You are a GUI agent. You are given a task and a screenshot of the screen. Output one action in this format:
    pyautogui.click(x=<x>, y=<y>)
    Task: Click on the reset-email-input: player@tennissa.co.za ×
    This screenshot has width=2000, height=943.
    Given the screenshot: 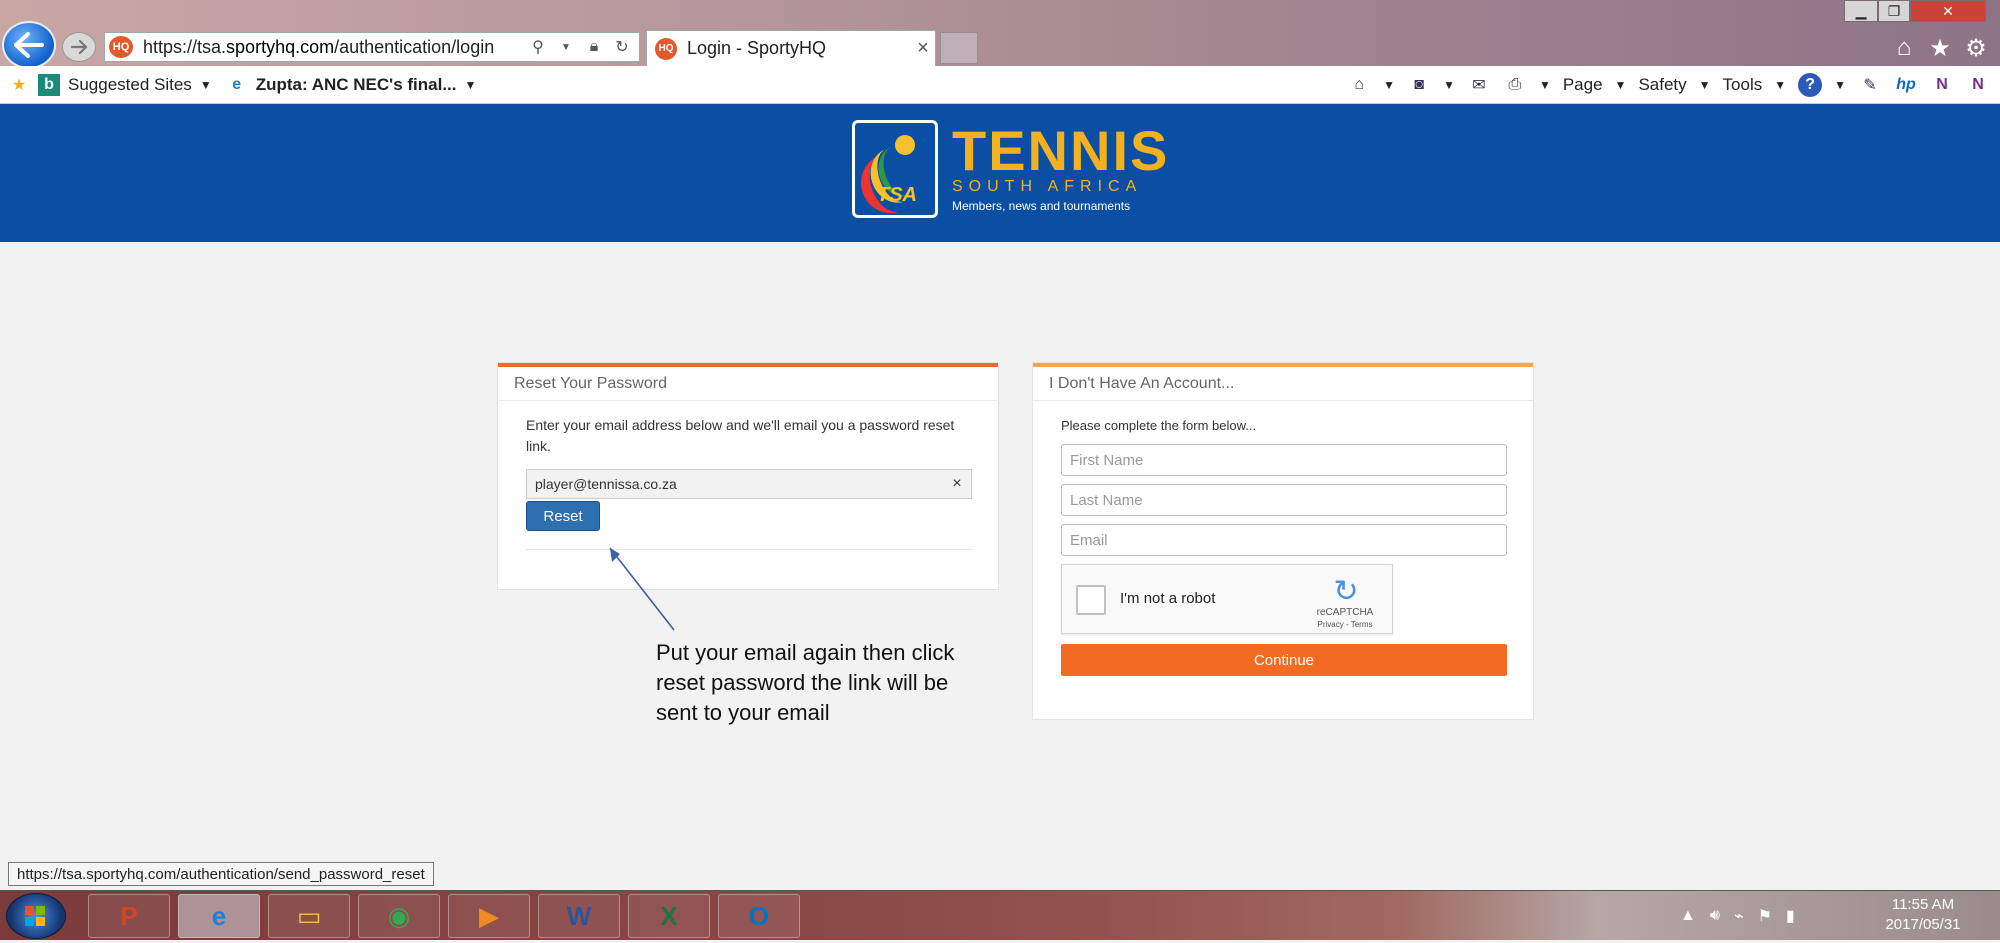 What is the action you would take?
    pyautogui.click(x=749, y=484)
    